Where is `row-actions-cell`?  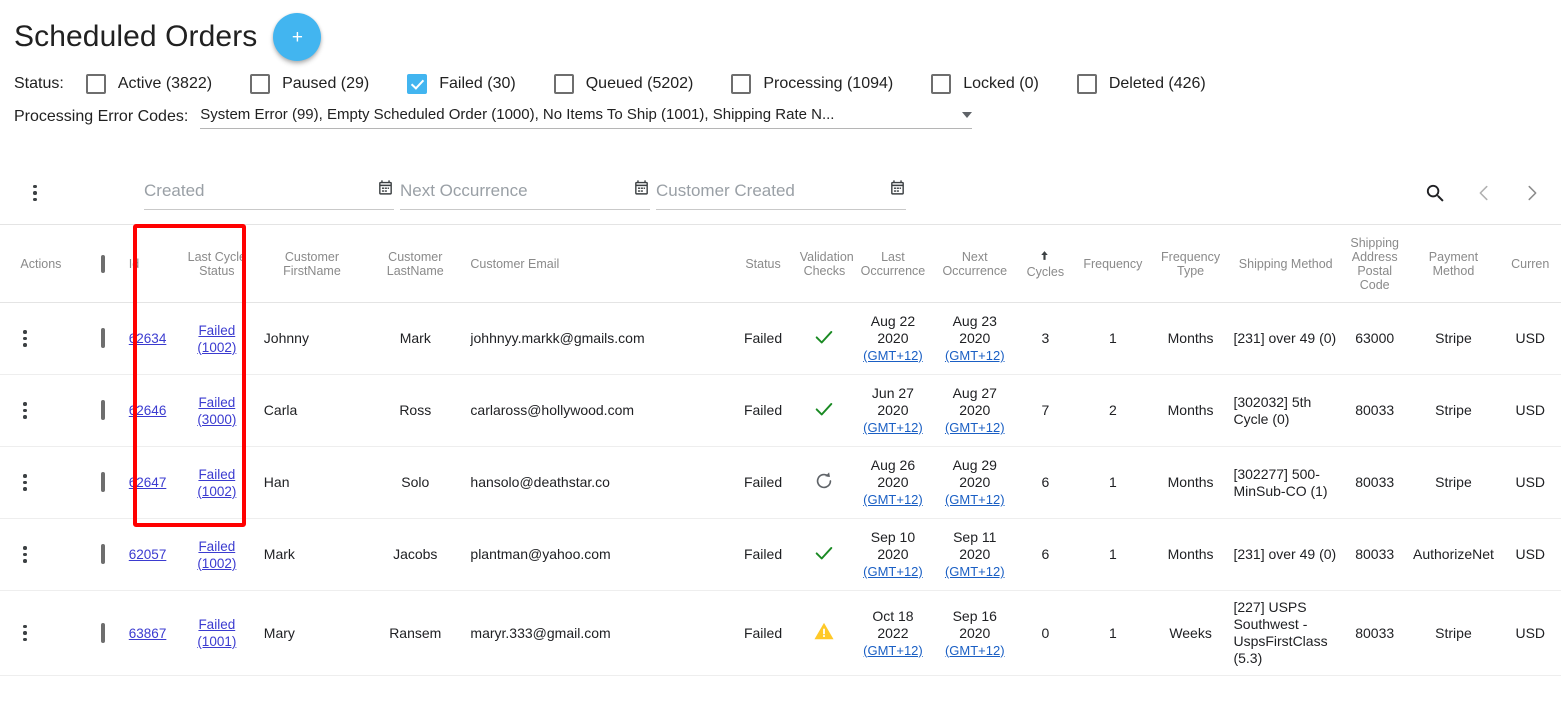
row-actions-cell is located at coordinates (41, 410).